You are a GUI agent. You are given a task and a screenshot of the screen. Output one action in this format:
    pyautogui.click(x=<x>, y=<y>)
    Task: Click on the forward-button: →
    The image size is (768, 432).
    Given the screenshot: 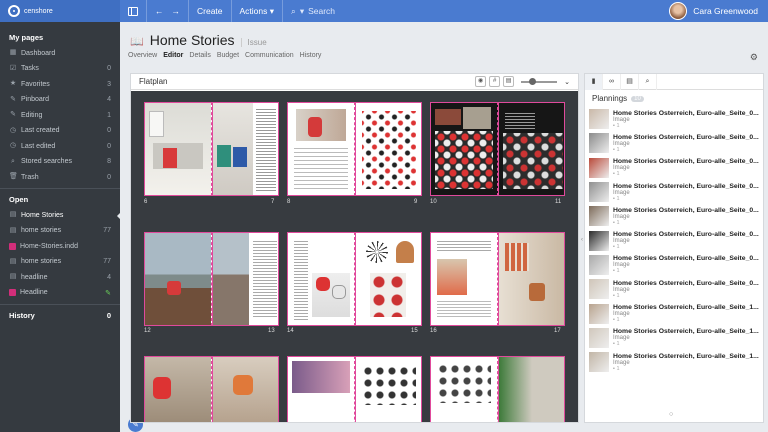 What is the action you would take?
    pyautogui.click(x=180, y=11)
    